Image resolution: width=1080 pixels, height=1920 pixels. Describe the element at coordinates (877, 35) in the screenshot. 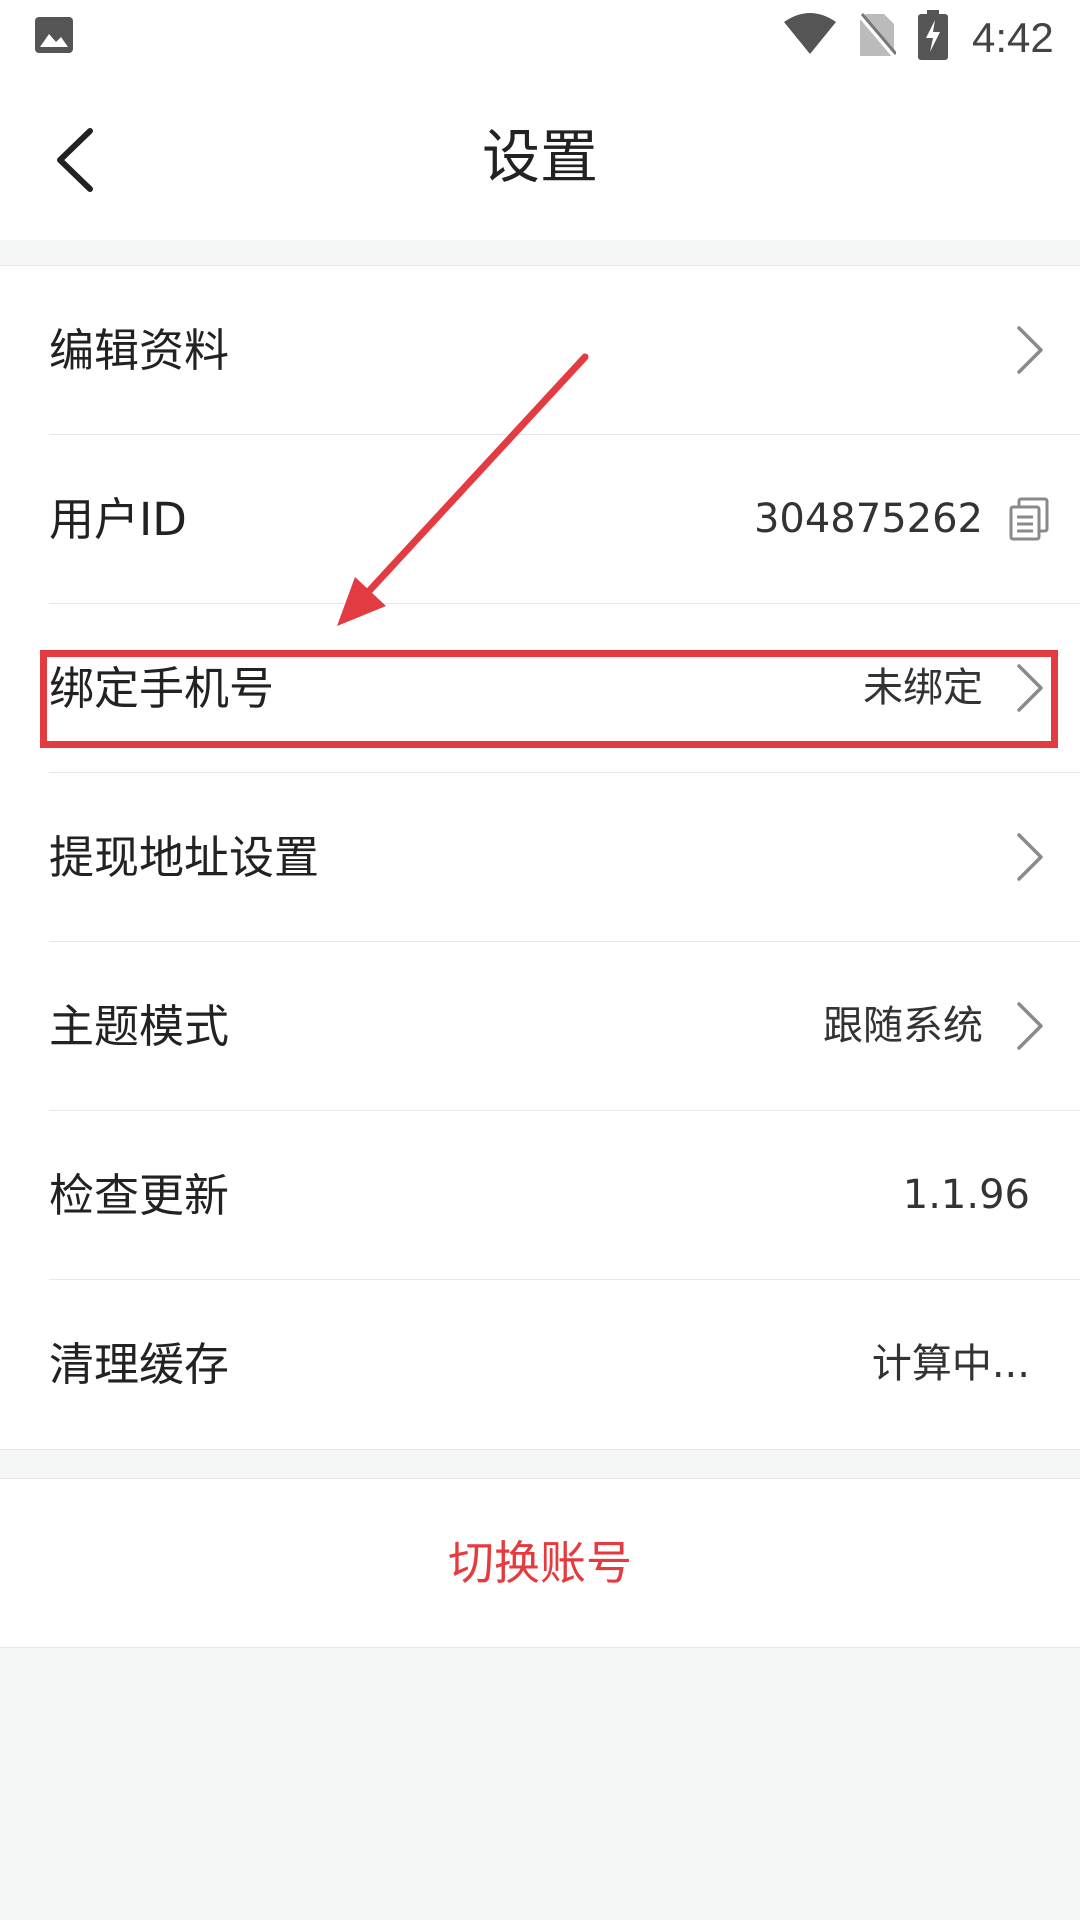

I see `no-sim-icon` at that location.